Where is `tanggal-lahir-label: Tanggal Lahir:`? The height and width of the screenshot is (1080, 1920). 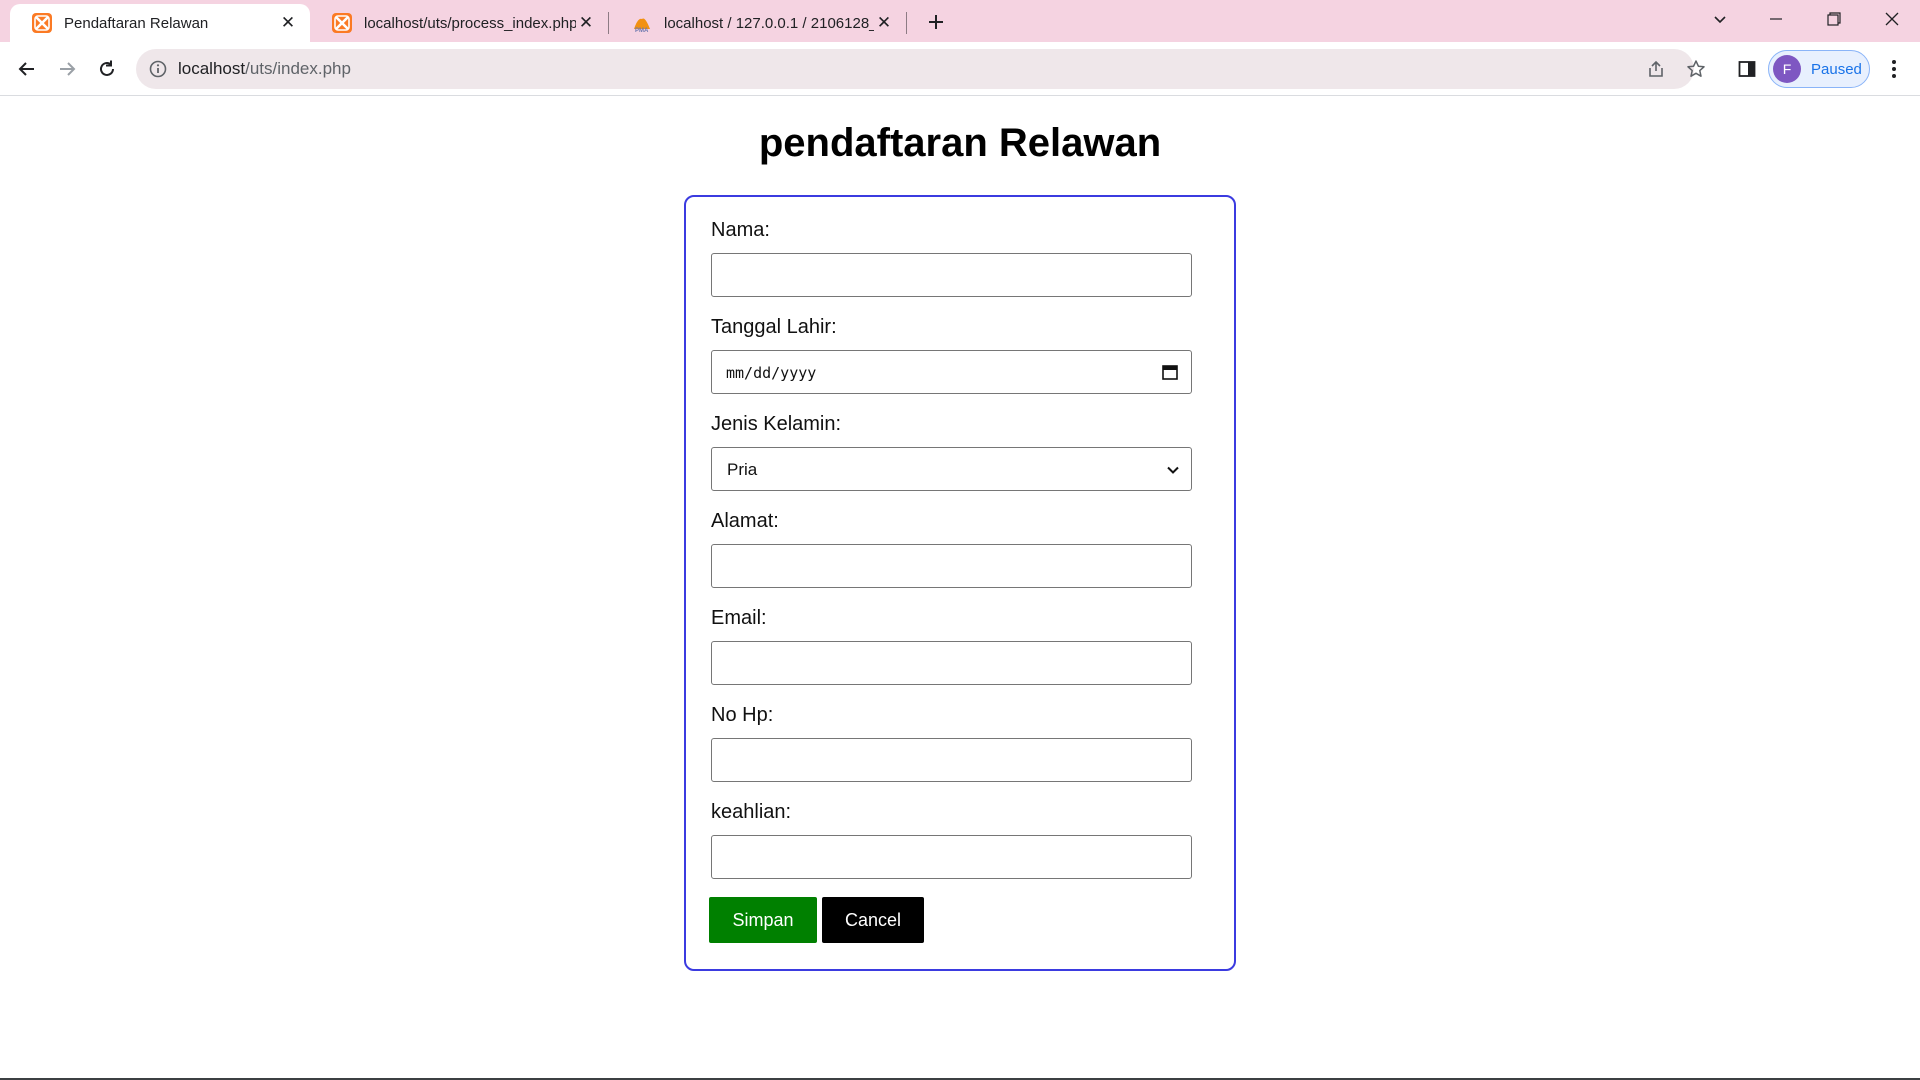
tanggal-lahir-label: Tanggal Lahir: is located at coordinates (774, 327).